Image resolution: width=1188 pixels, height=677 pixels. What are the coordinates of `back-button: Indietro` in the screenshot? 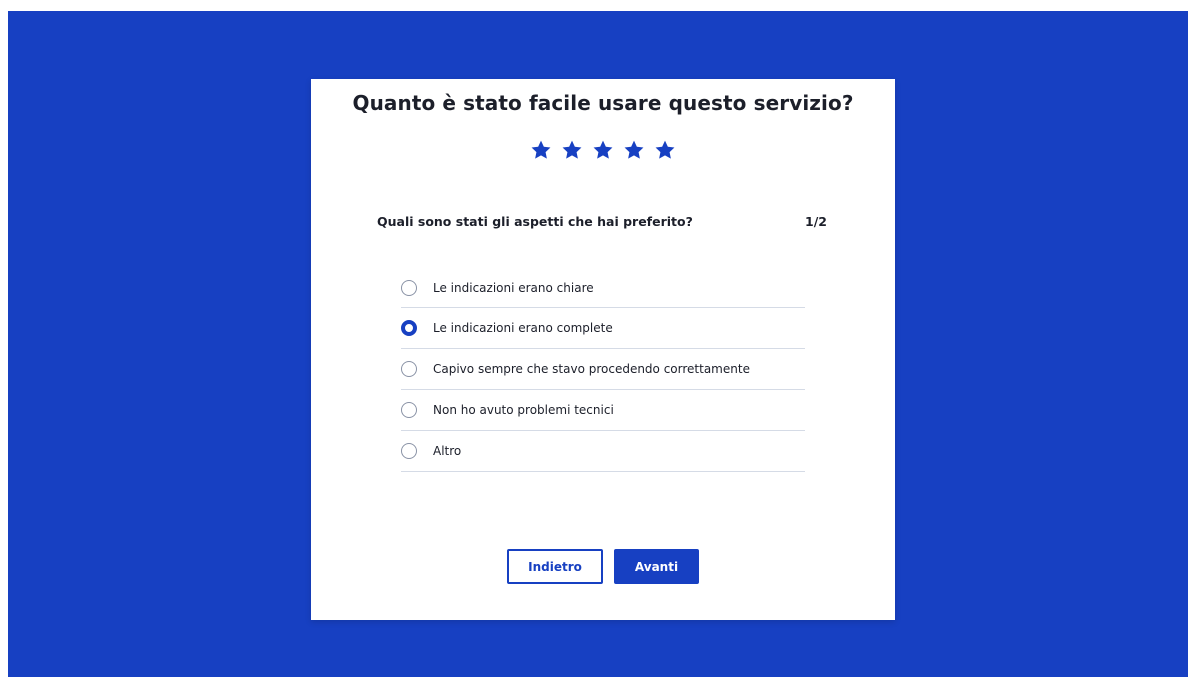 It's located at (555, 566).